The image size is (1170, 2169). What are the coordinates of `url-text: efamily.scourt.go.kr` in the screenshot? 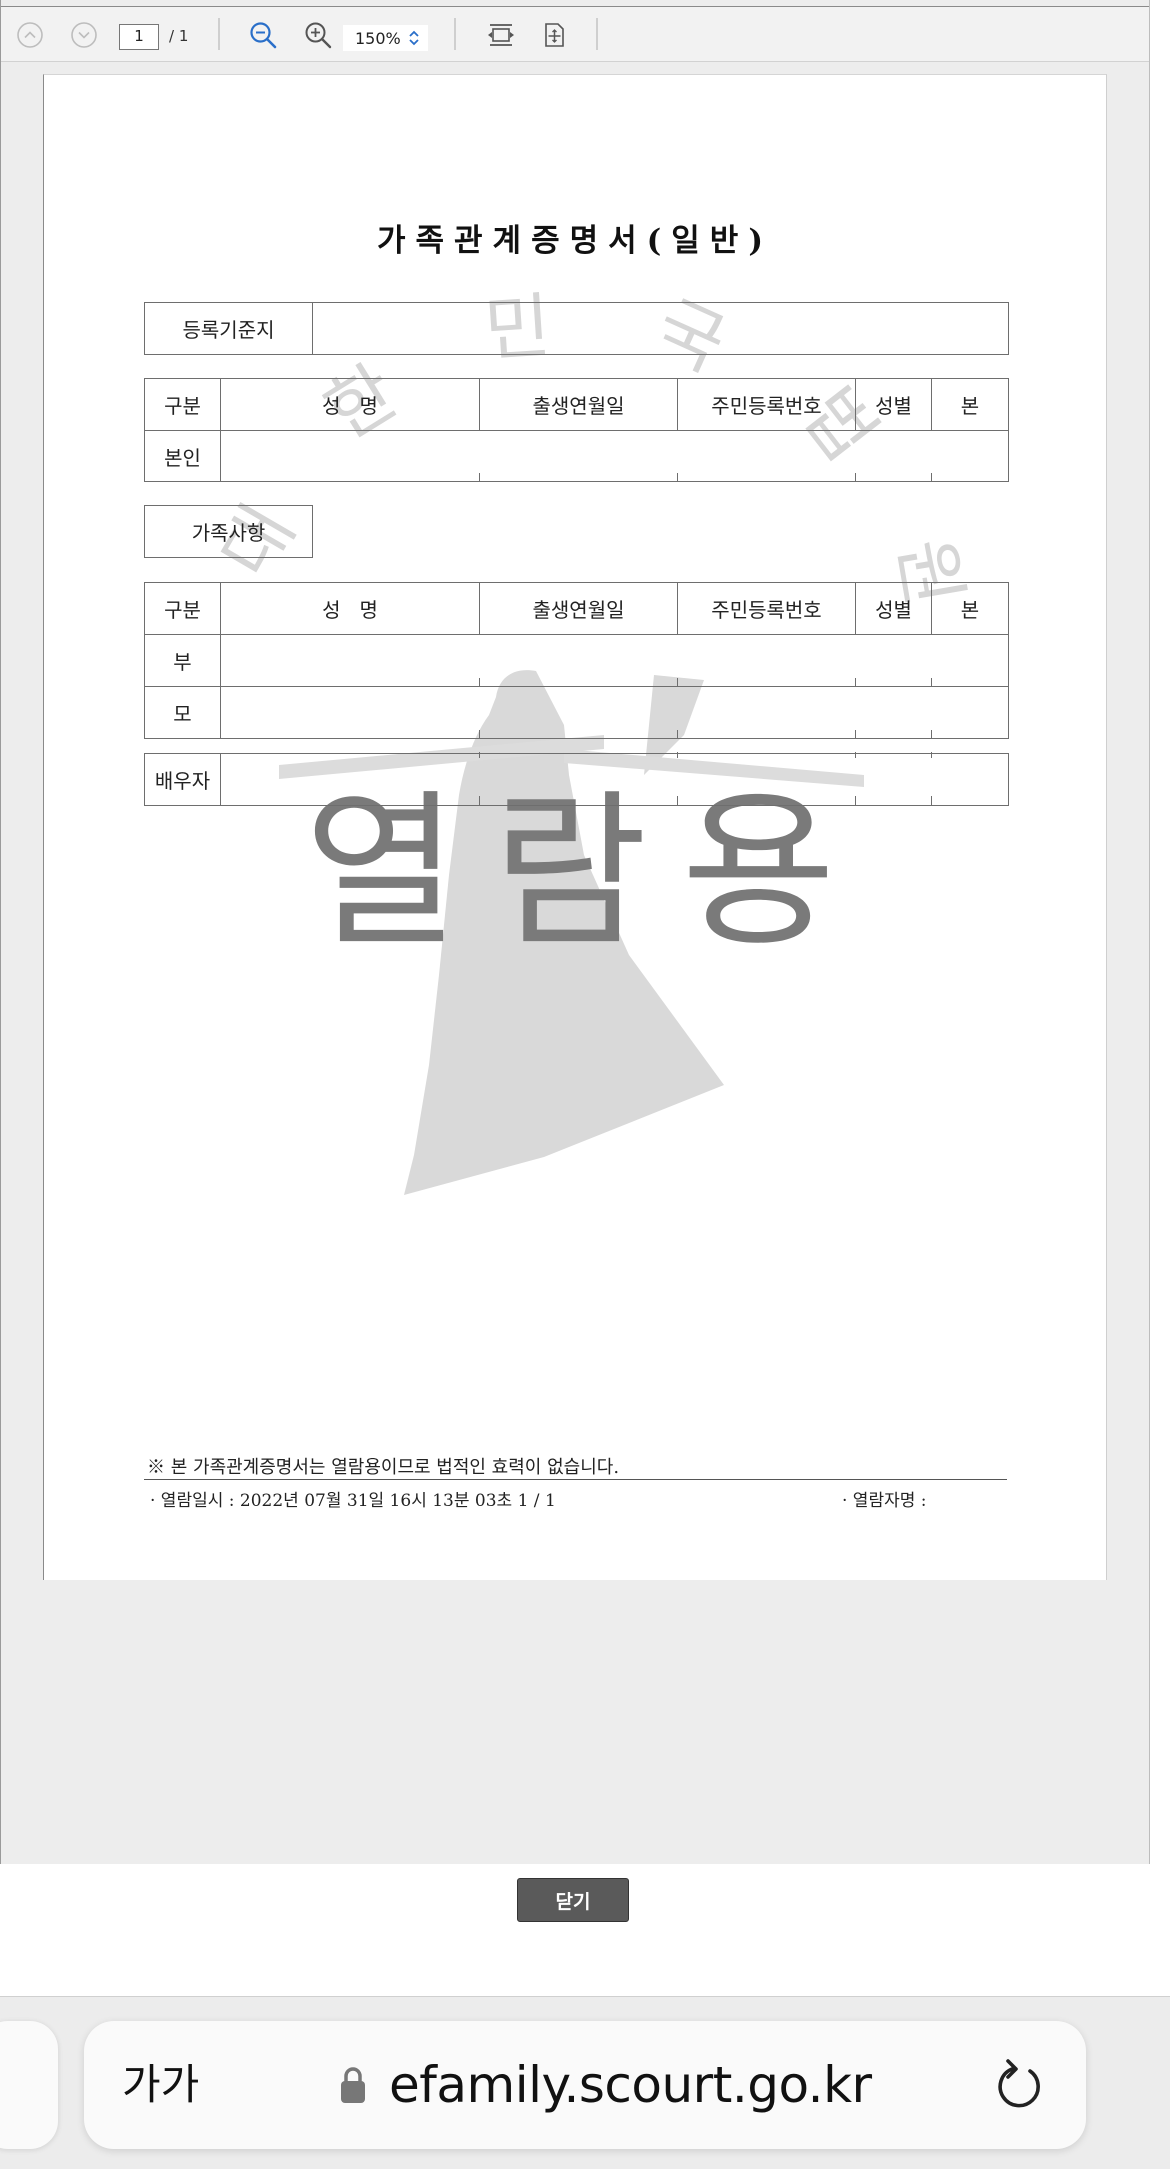 It's located at (630, 2085).